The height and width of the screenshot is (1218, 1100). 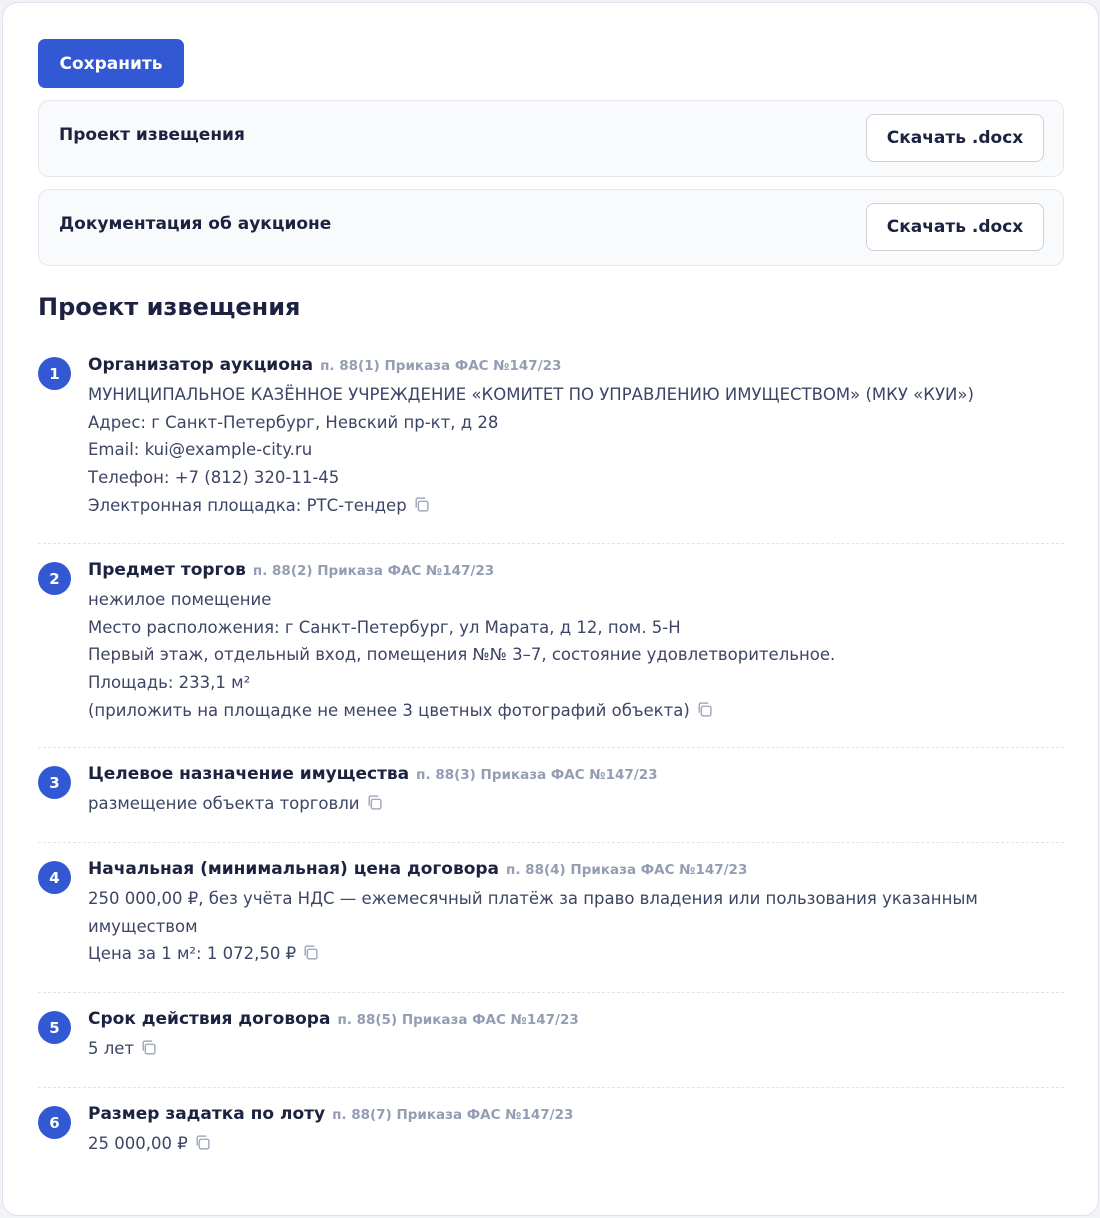 I want to click on item-value-line: размещение объекта торговли, so click(x=224, y=803).